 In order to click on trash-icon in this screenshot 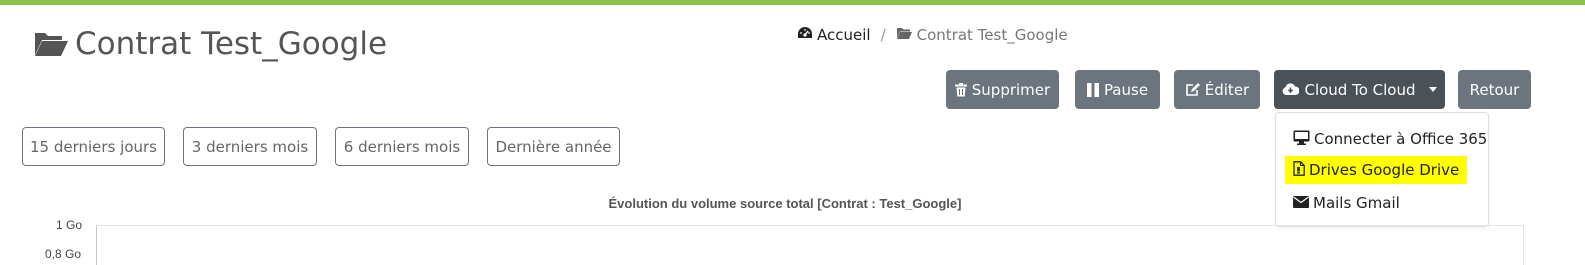, I will do `click(960, 89)`.